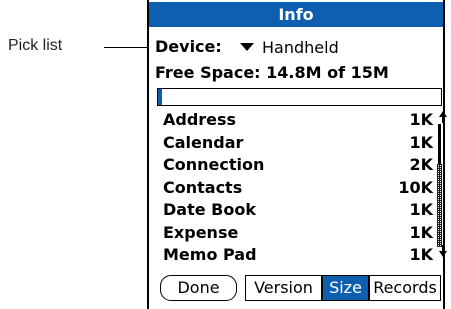 The image size is (451, 309). Describe the element at coordinates (298, 233) in the screenshot. I see `list-item: Expense 1K` at that location.